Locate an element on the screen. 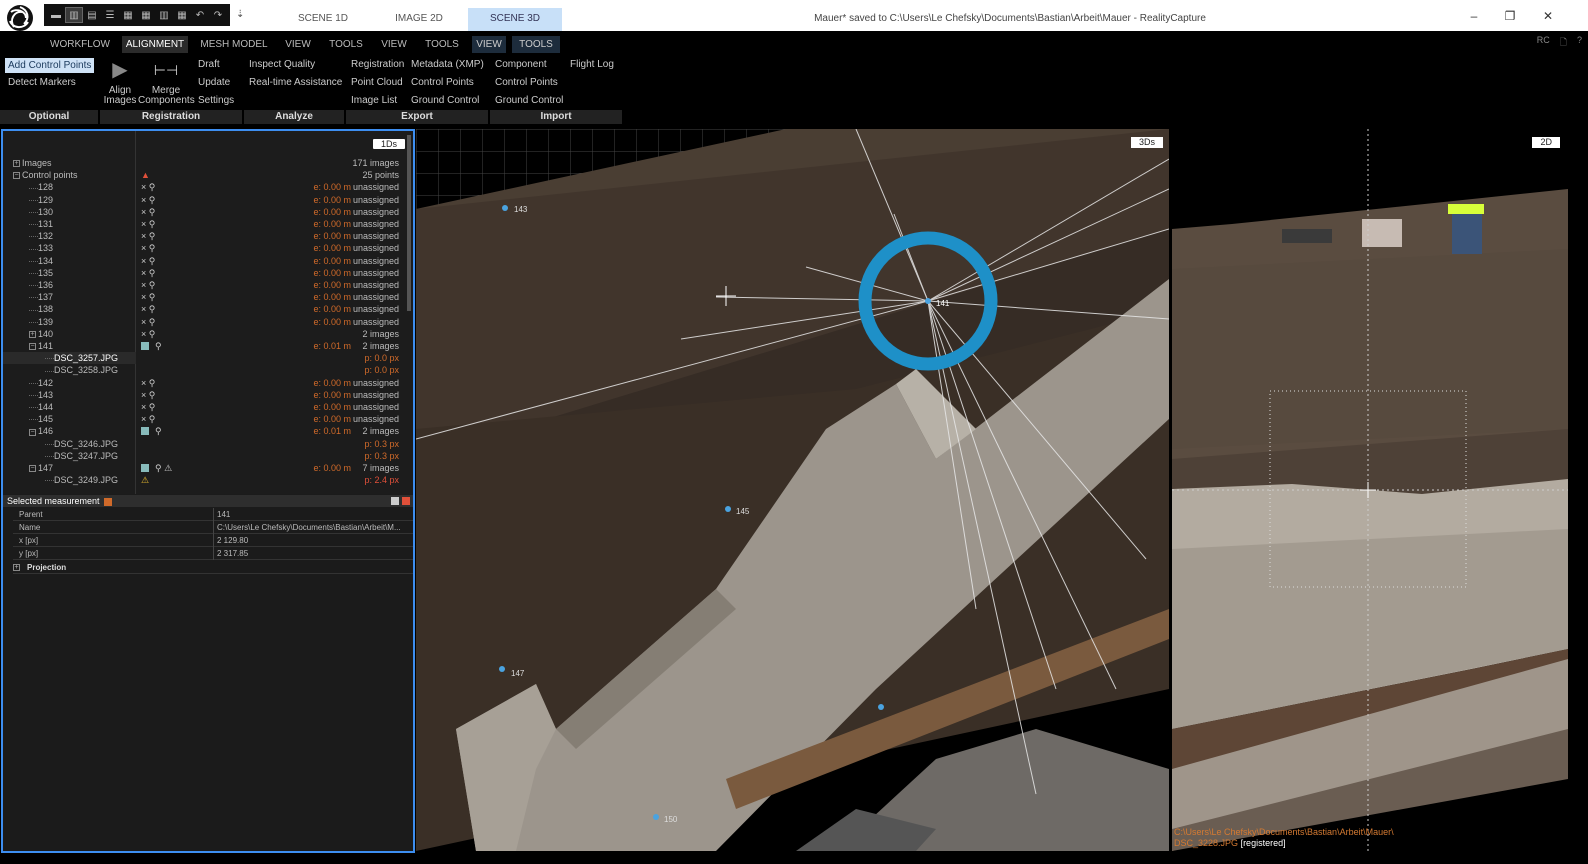  add-control-points-button: Add Control Points is located at coordinates (50, 65).